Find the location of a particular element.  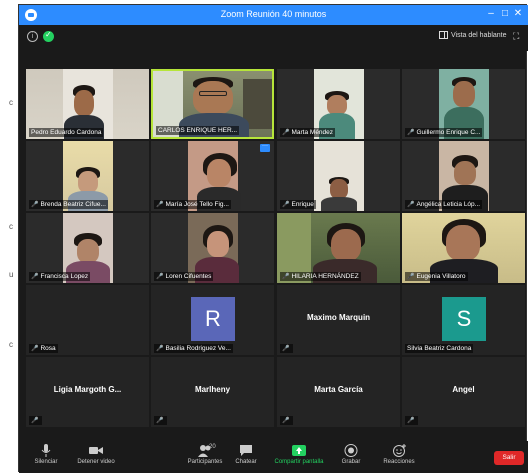

maximize-button: □ is located at coordinates (505, 14).